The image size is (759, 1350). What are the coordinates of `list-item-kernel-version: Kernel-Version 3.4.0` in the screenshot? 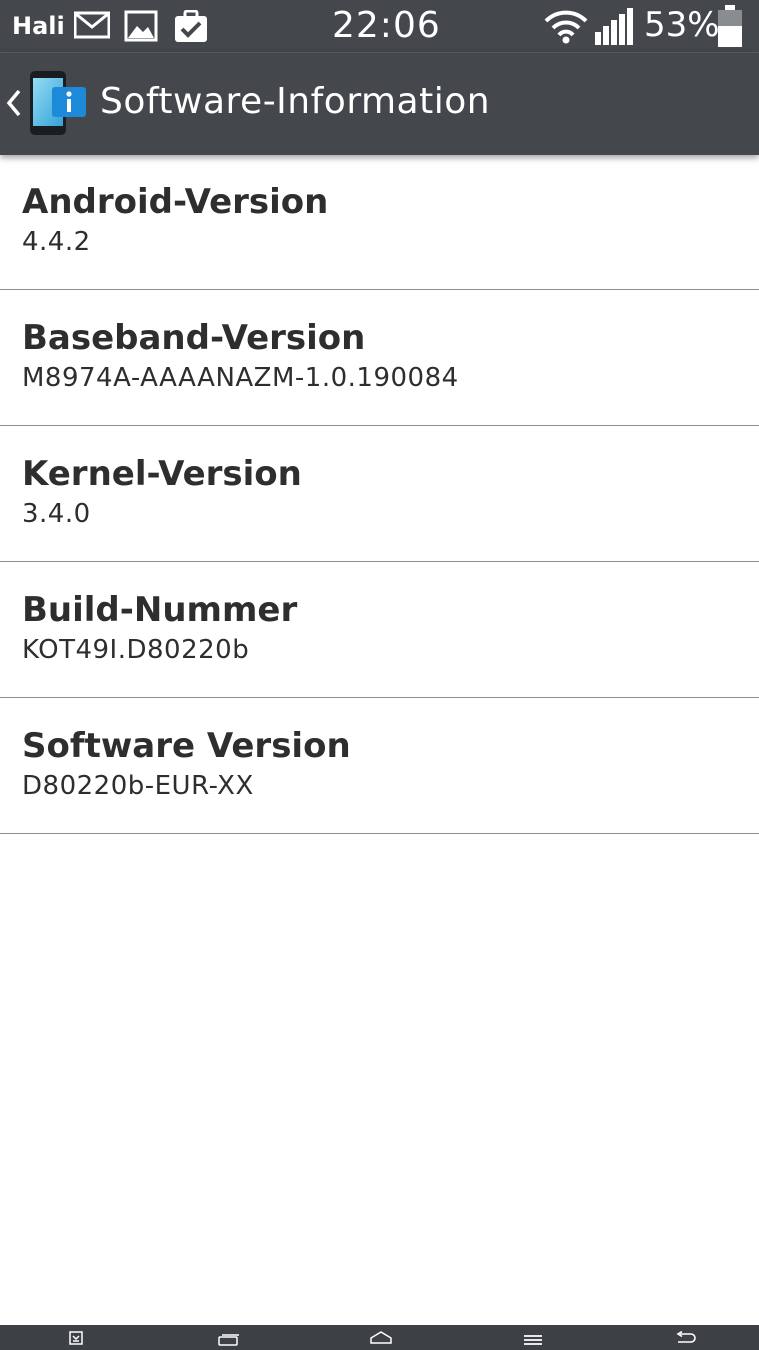 It's located at (379, 494).